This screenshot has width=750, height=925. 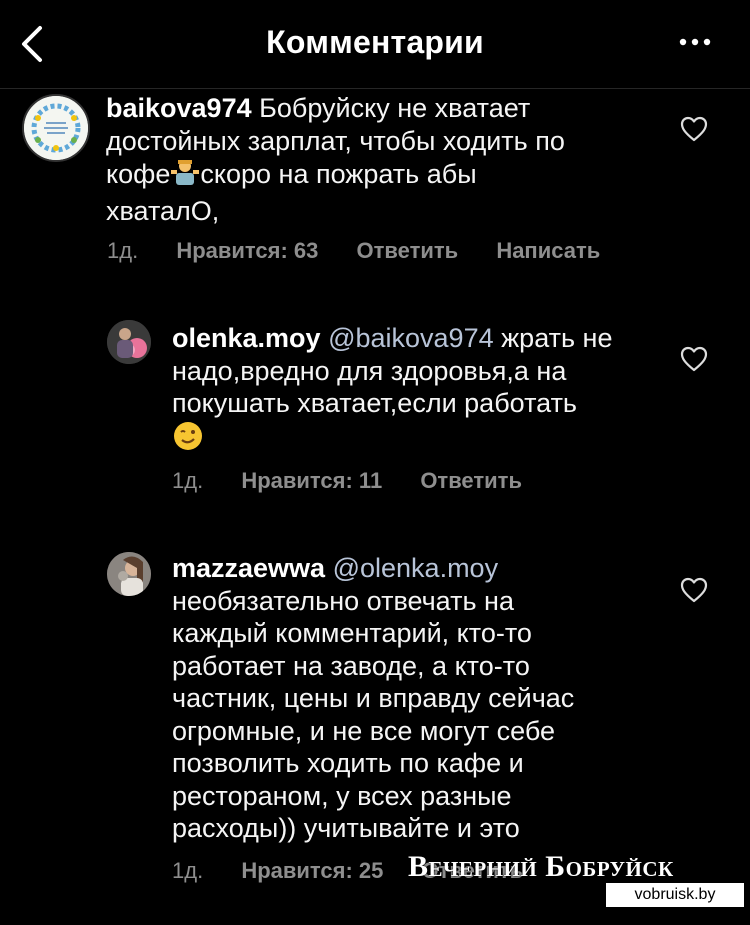 What do you see at coordinates (541, 866) in the screenshot?
I see `publisher-watermark: Вечерний Бобруйск` at bounding box center [541, 866].